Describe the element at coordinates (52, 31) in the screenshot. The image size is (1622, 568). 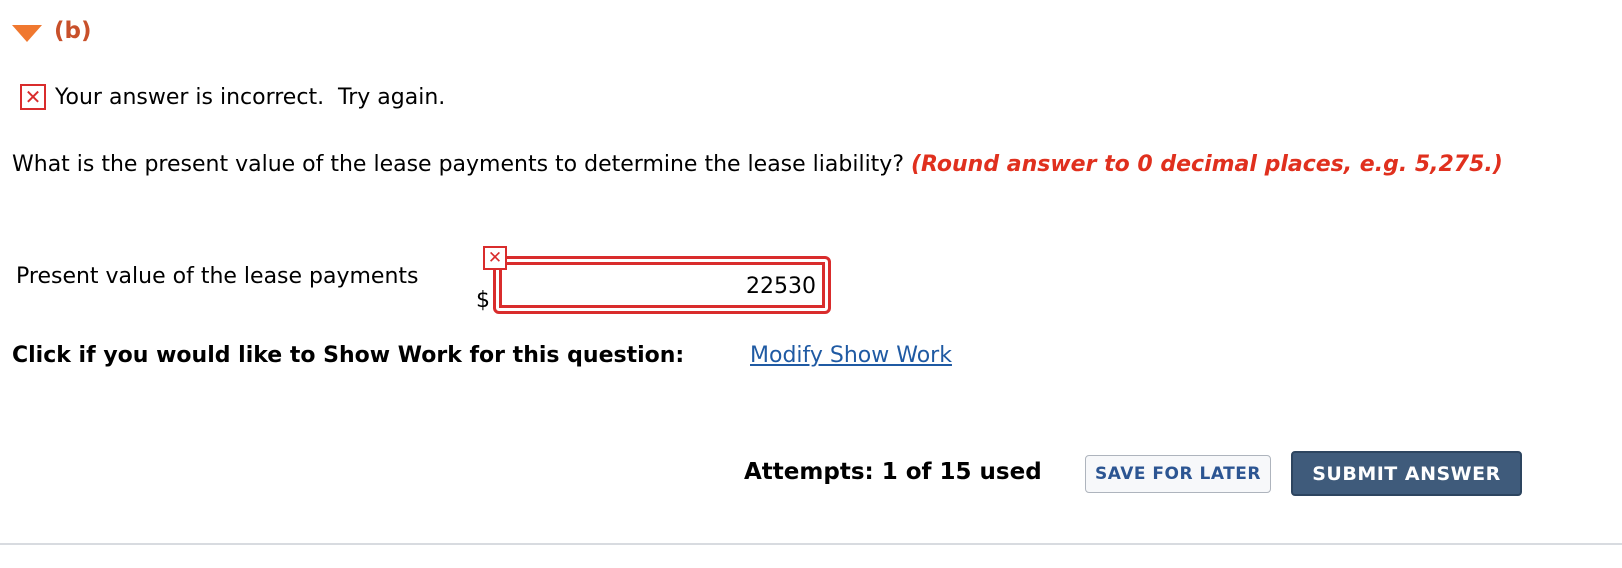
I see `section-header: (b)` at that location.